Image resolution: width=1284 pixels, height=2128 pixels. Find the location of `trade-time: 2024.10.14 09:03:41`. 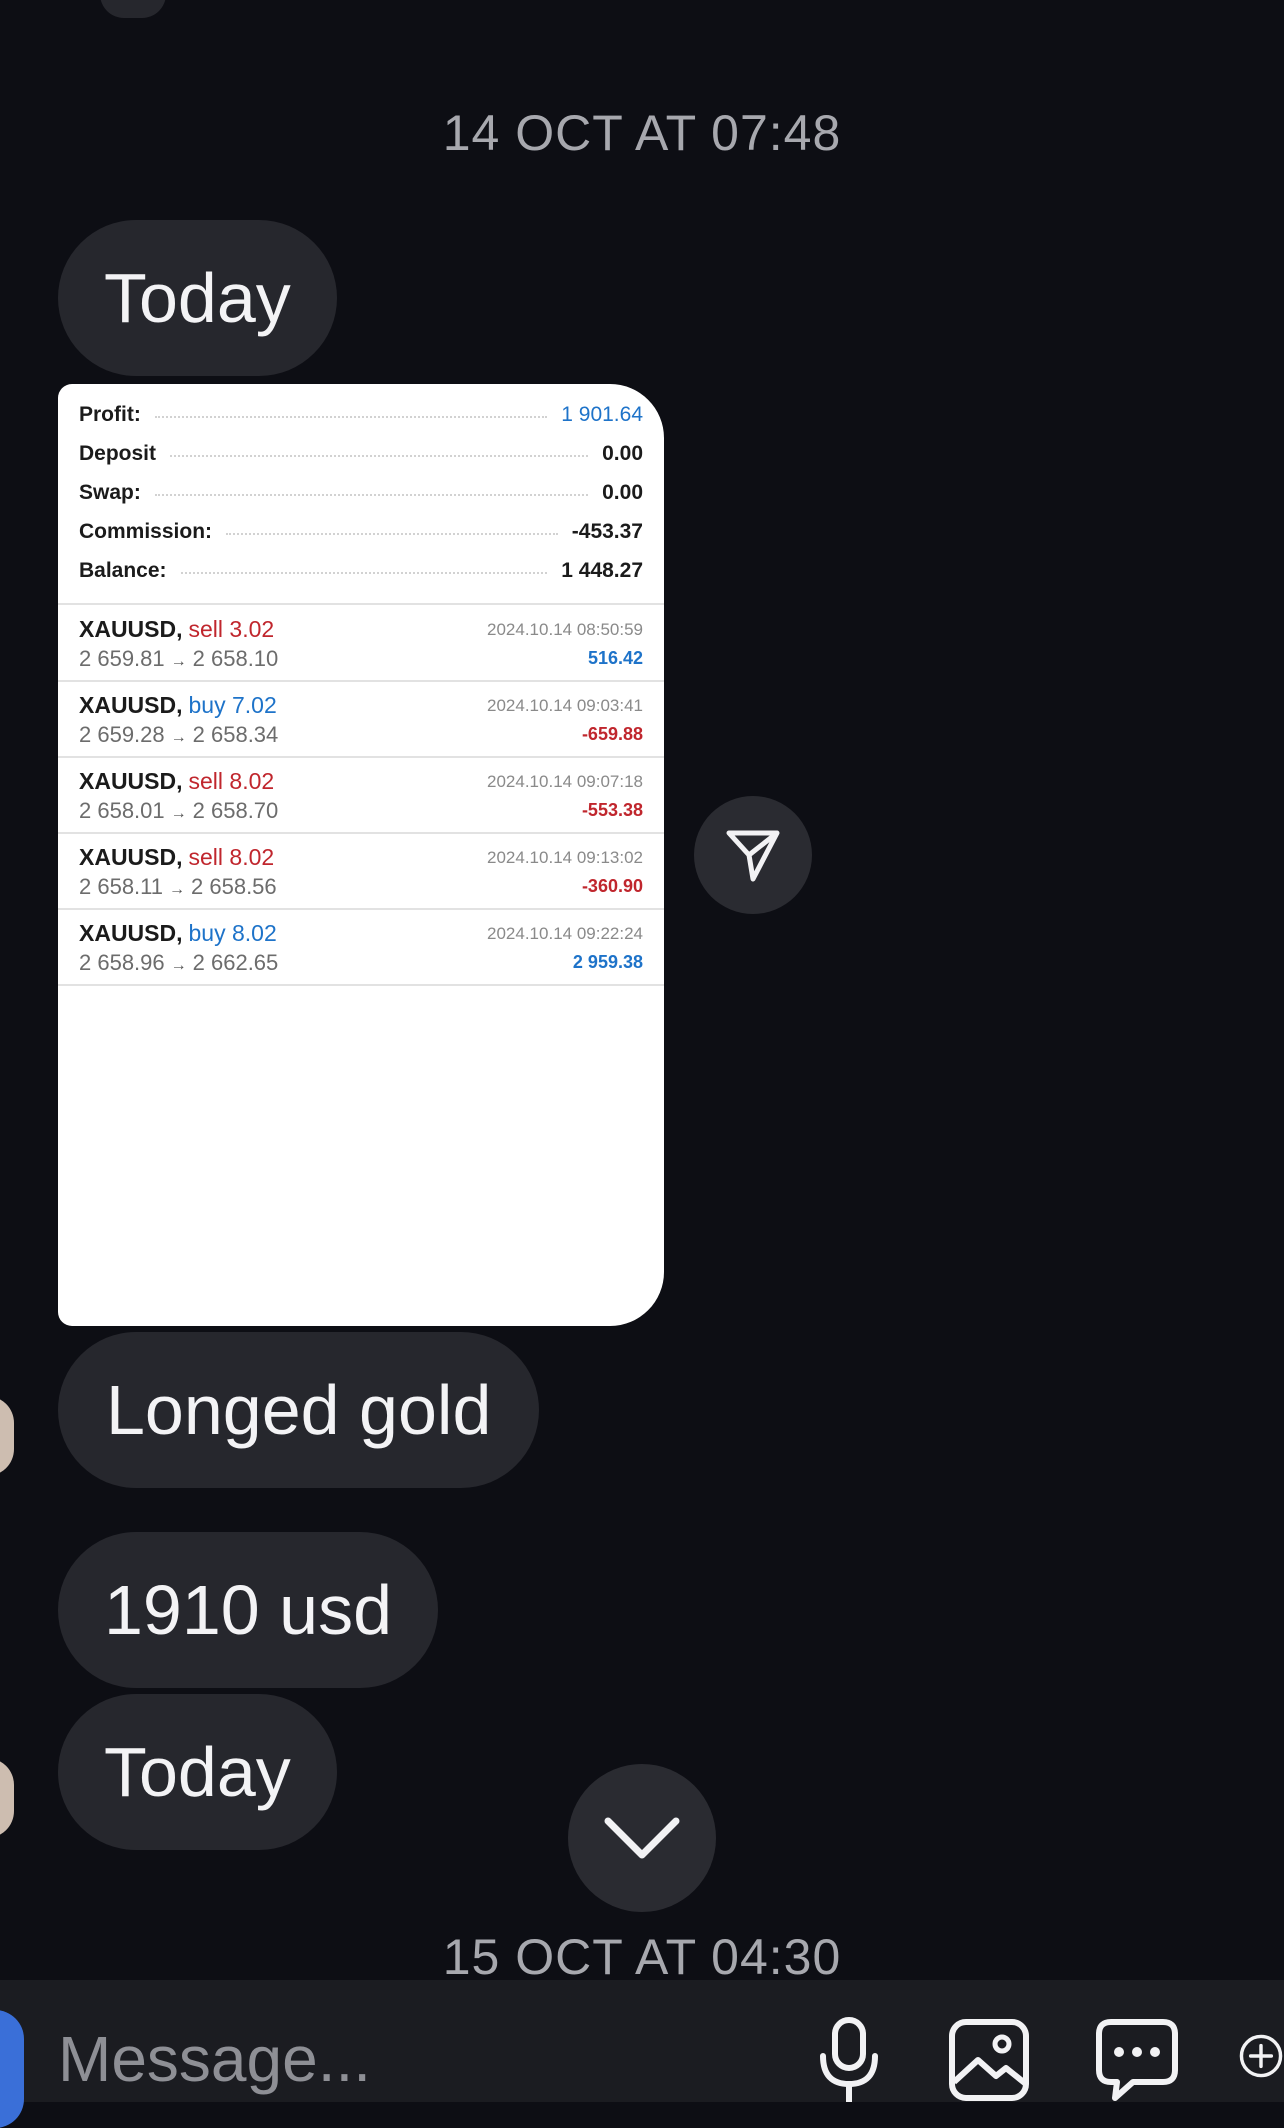

trade-time: 2024.10.14 09:03:41 is located at coordinates (565, 705).